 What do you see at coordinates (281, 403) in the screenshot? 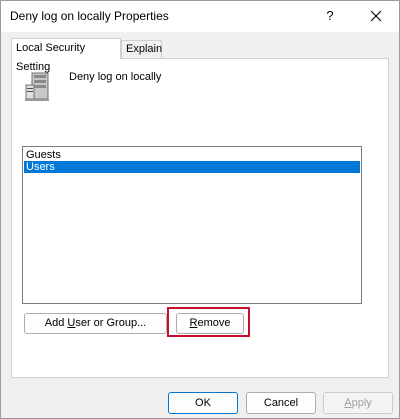
I see `cancel-button: Cancel` at bounding box center [281, 403].